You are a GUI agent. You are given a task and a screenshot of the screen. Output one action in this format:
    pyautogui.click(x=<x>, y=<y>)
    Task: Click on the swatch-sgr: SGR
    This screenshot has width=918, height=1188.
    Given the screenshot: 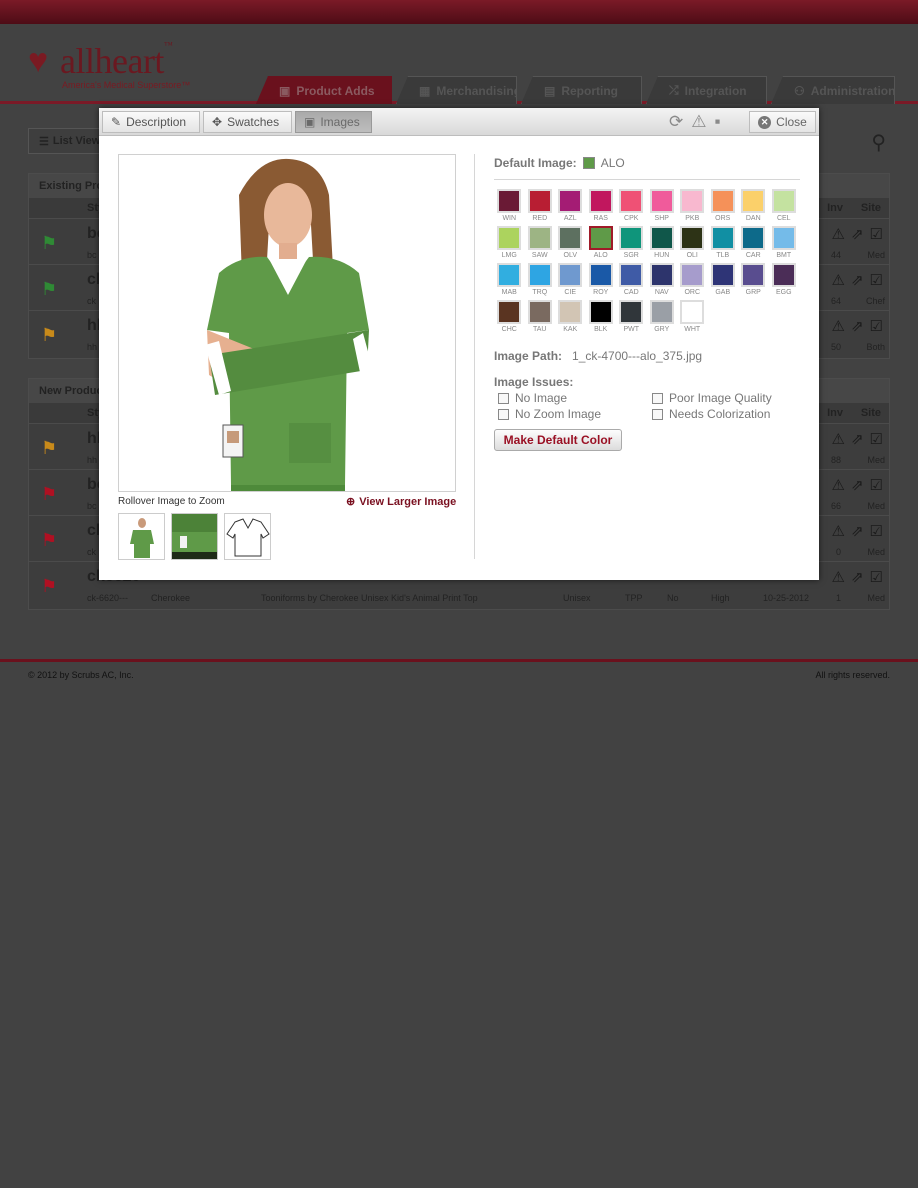 What is the action you would take?
    pyautogui.click(x=631, y=244)
    